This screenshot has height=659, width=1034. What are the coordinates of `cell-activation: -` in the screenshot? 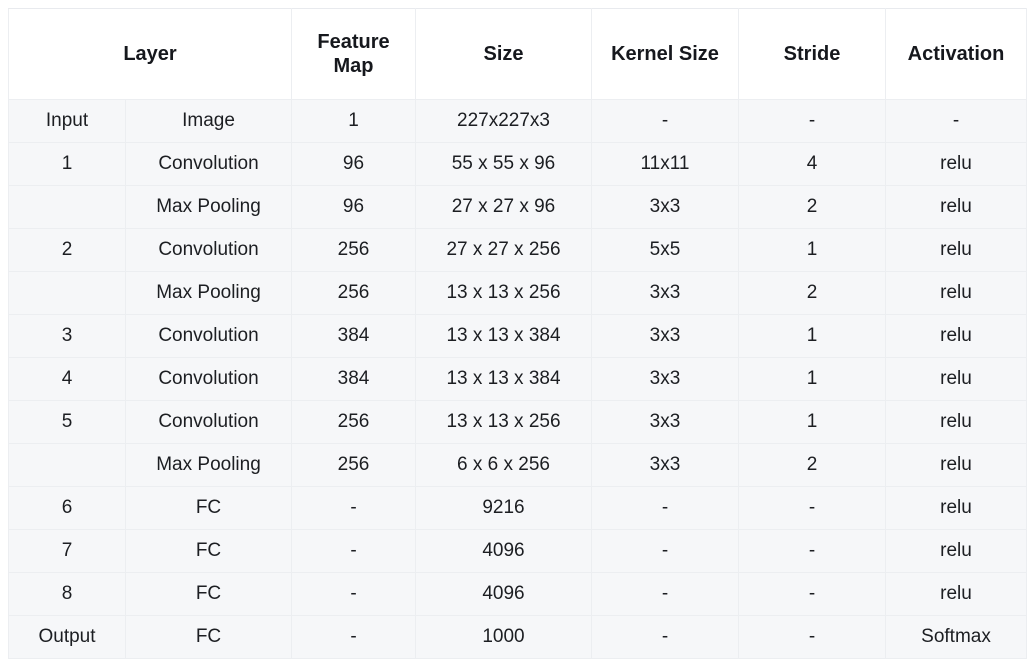 It's located at (956, 121).